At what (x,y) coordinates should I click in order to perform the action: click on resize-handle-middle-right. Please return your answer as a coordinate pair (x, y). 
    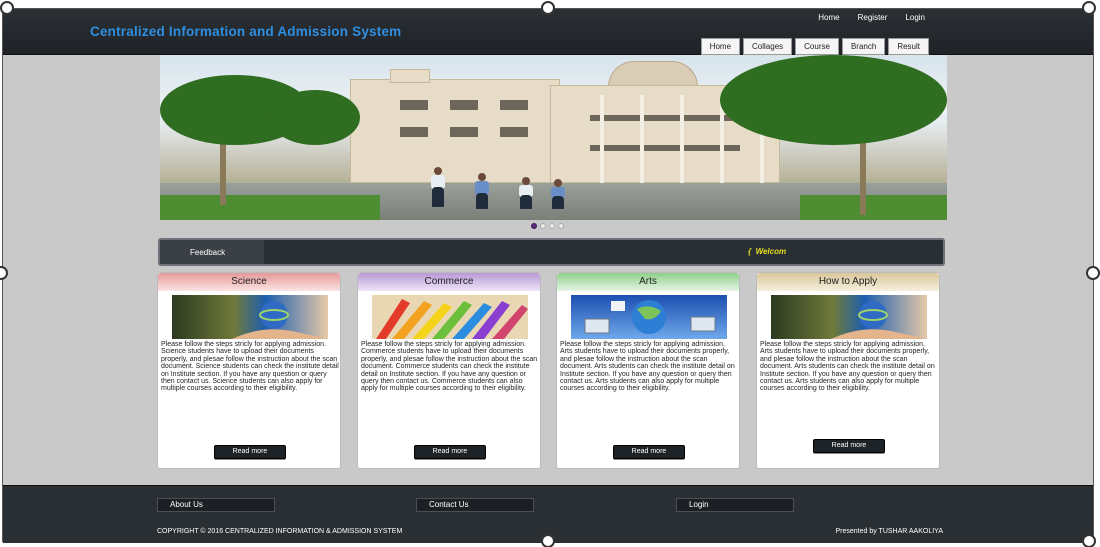
    Looking at the image, I should click on (1093, 273).